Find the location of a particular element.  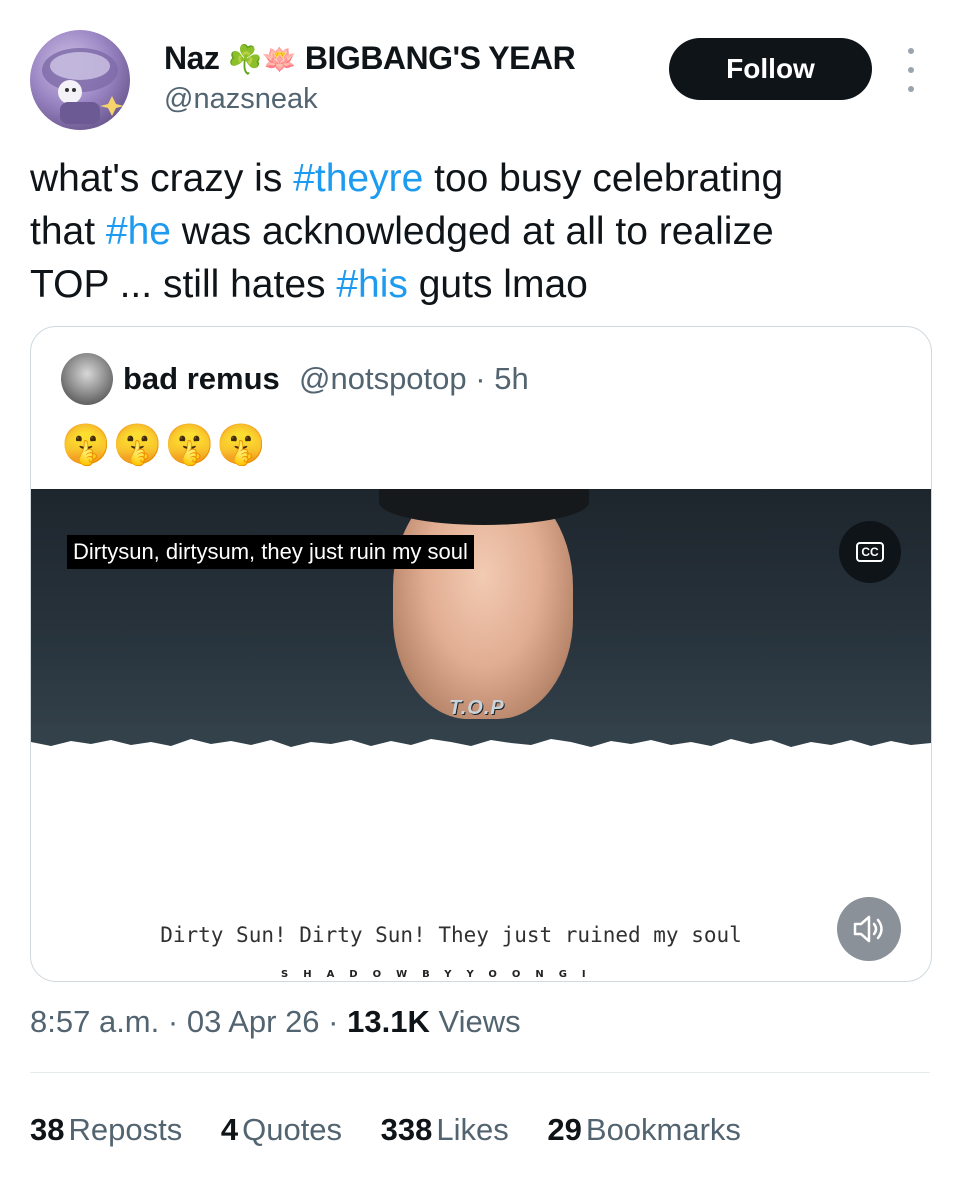

engagement-stats: 38 Reposts 4 Quotes 338 Likes 29 Bookmarks is located at coordinates (400, 1130).